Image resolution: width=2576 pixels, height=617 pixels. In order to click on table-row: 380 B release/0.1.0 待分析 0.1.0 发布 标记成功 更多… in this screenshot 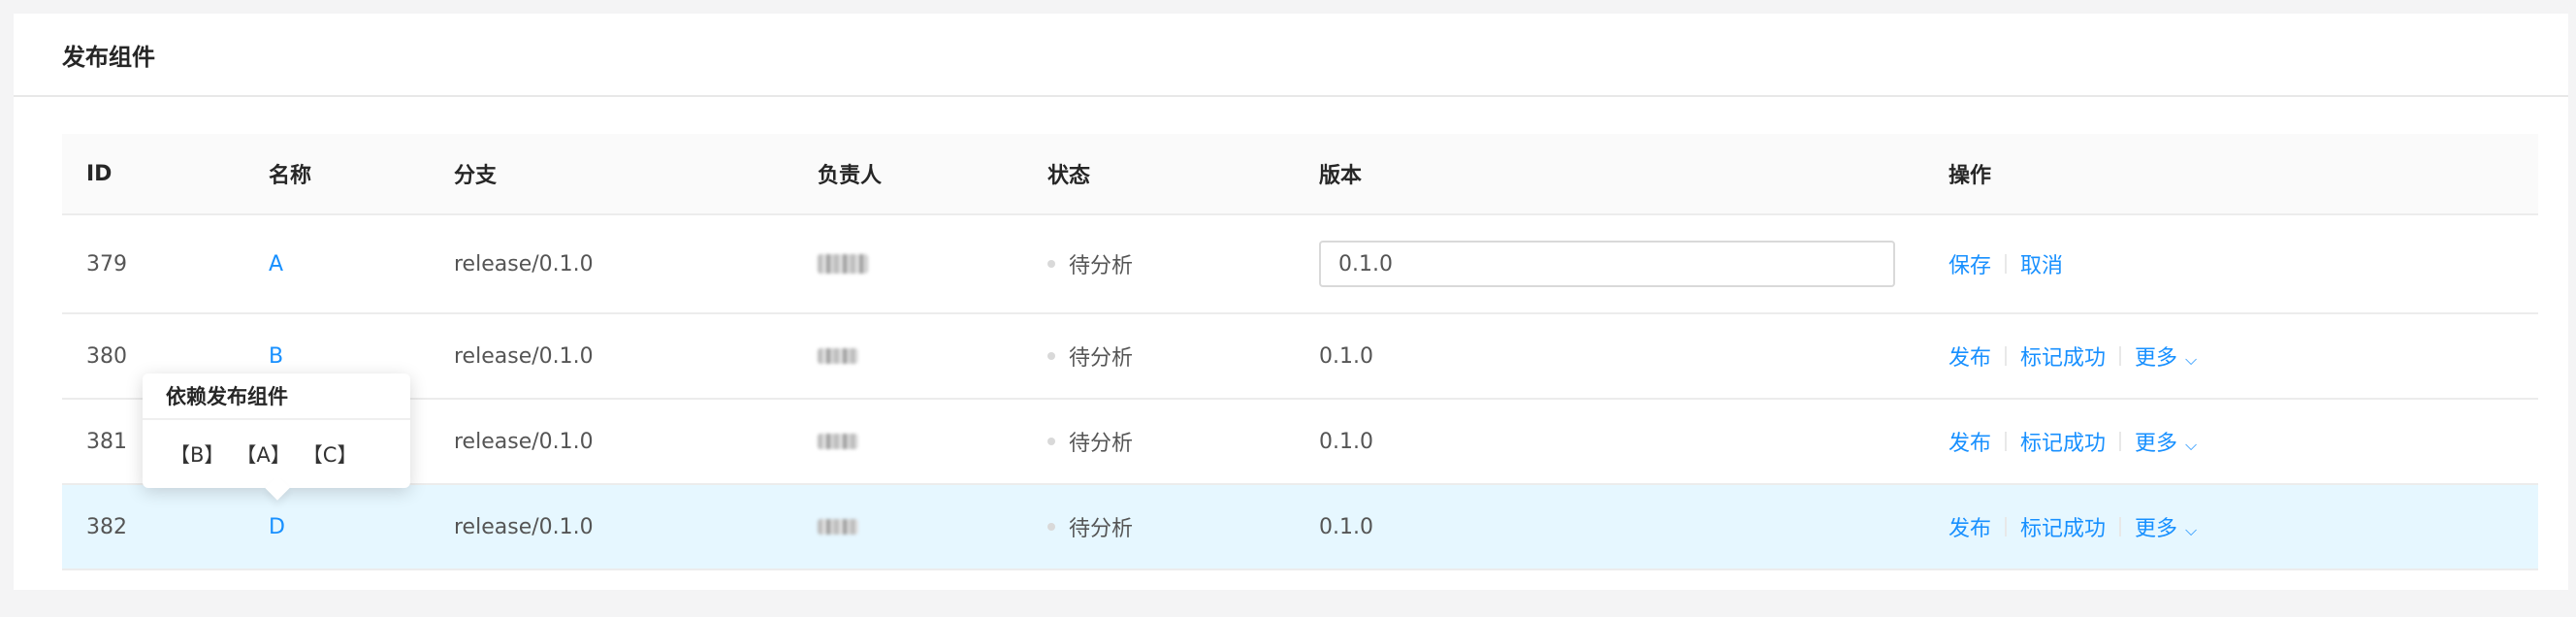, I will do `click(1300, 357)`.